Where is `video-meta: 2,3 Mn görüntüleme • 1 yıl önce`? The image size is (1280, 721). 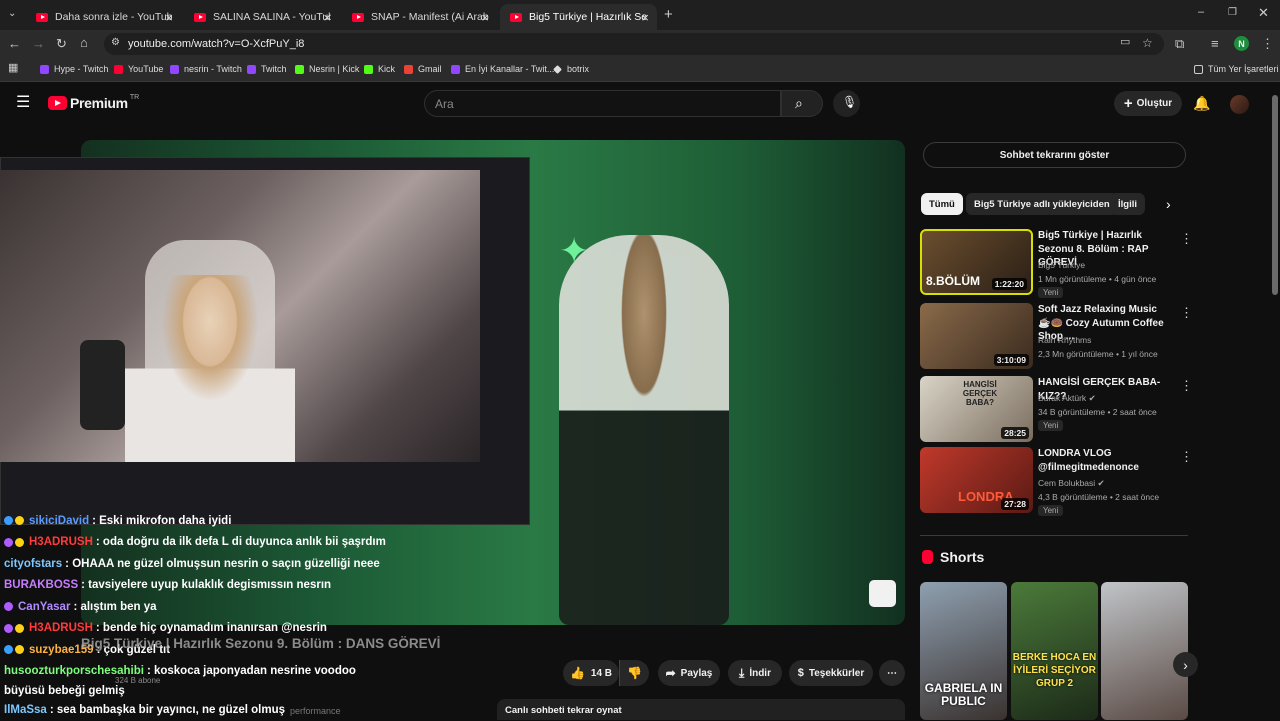 video-meta: 2,3 Mn görüntüleme • 1 yıl önce is located at coordinates (1098, 354).